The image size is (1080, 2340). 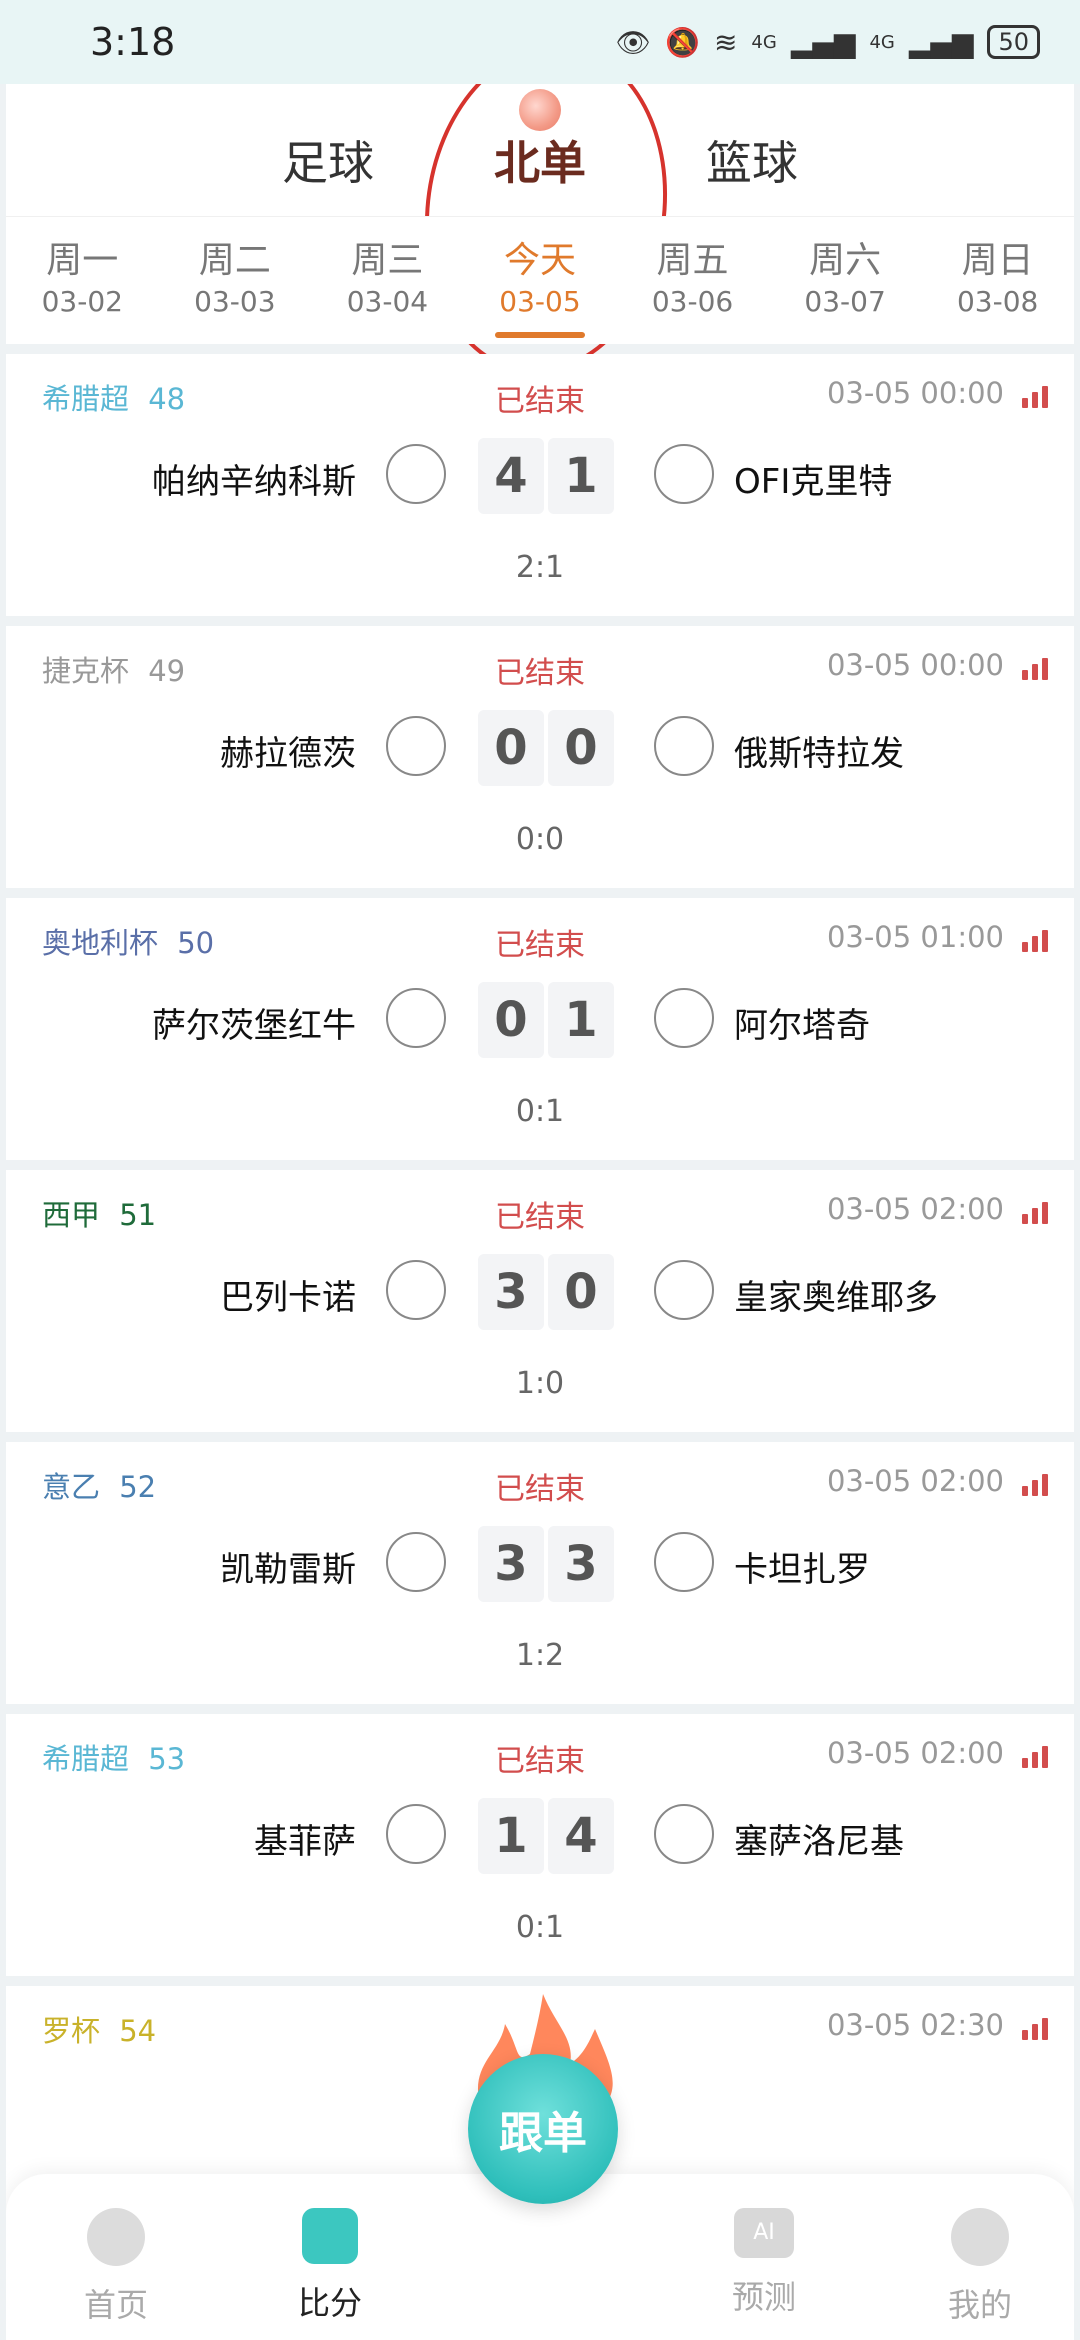 I want to click on mute-icon: 🔕, so click(x=682, y=42).